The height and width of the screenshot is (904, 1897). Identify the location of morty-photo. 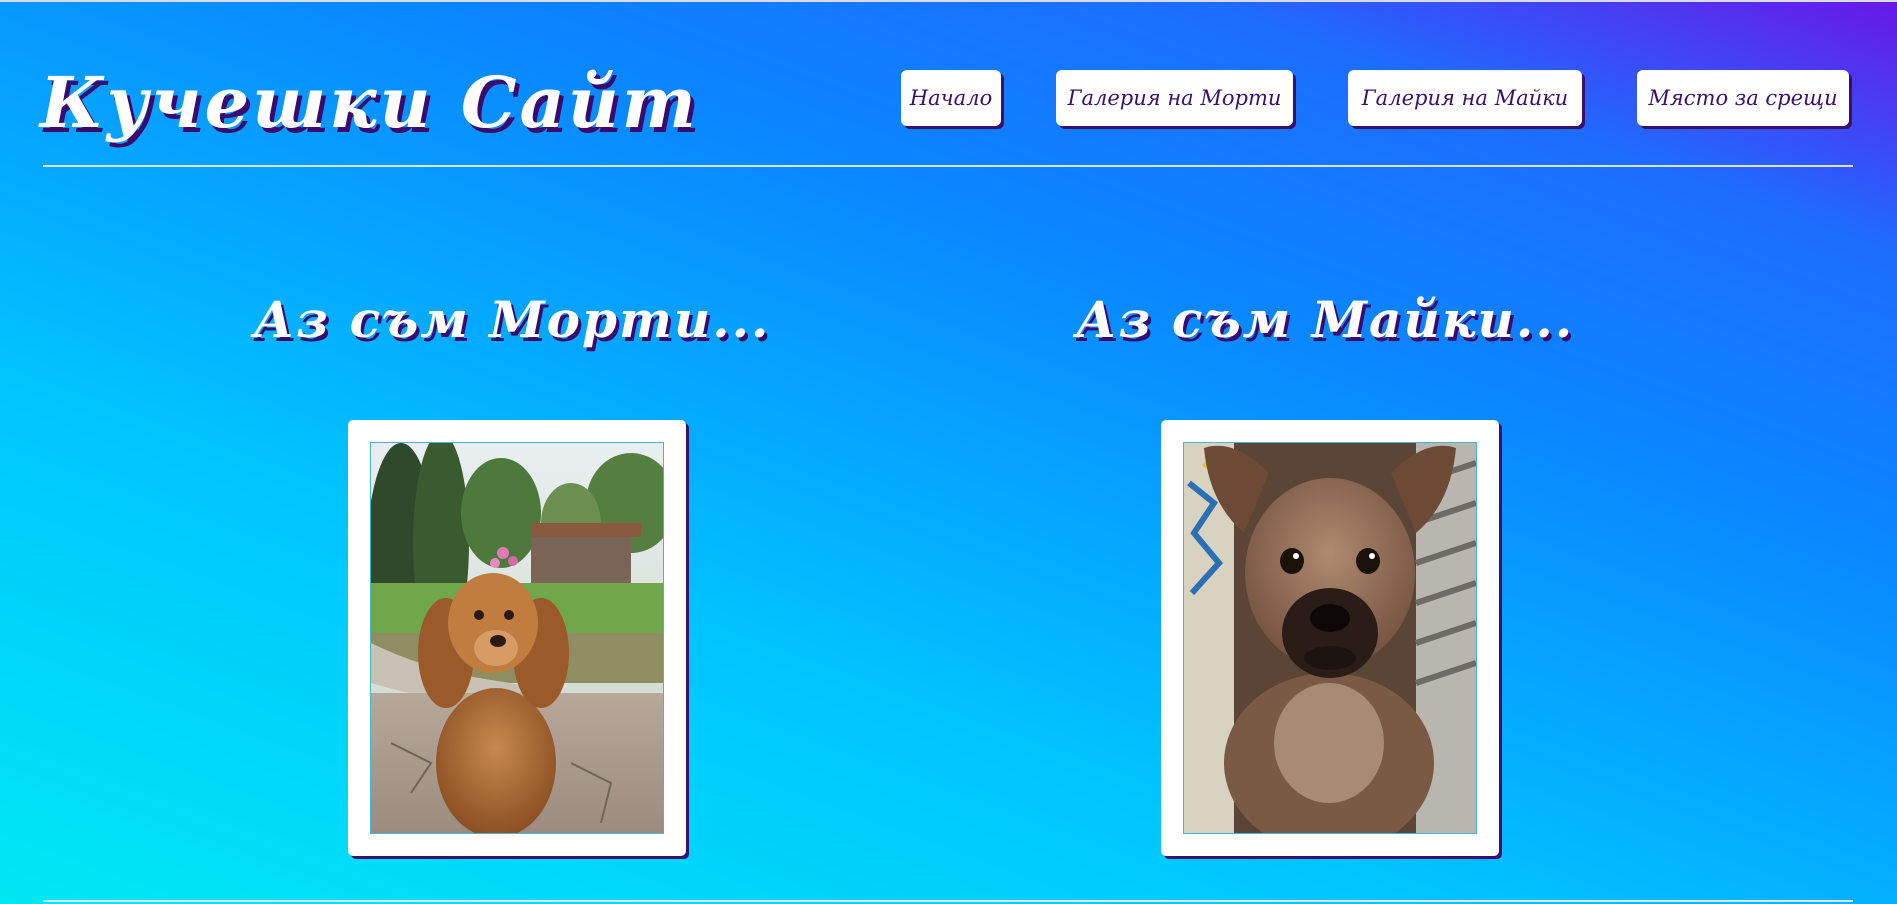
(517, 638).